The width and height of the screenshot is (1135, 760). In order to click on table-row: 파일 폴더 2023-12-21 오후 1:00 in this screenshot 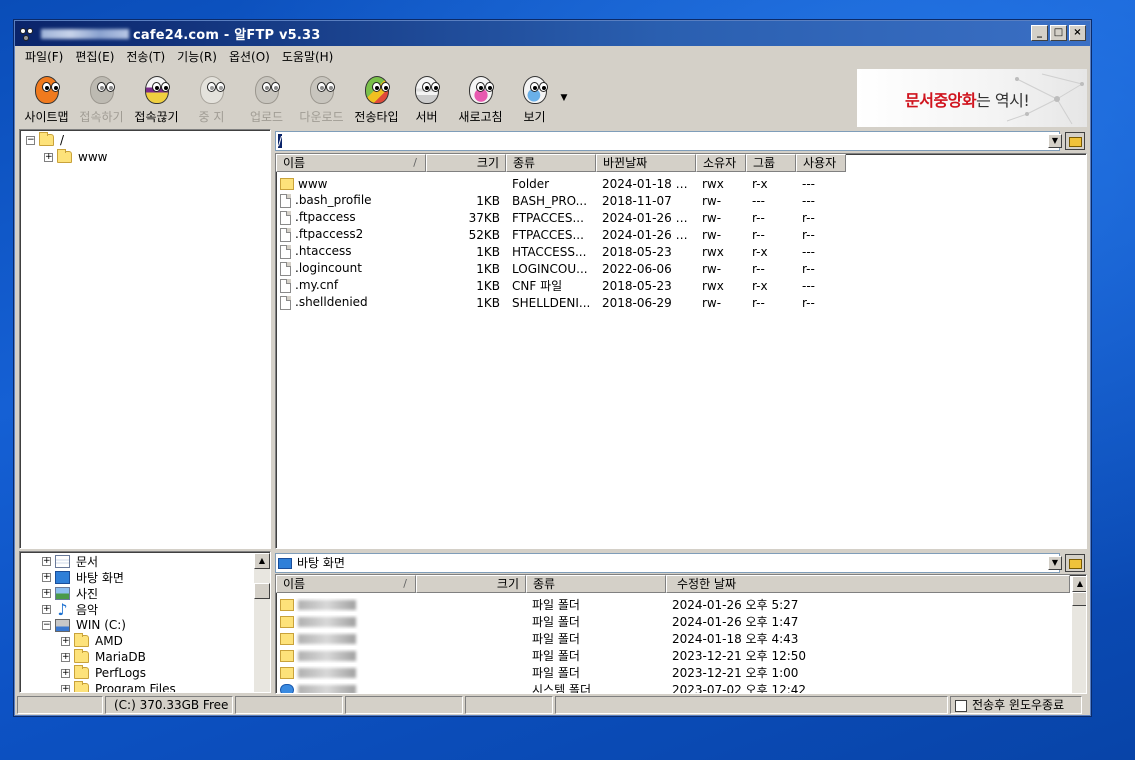, I will do `click(621, 672)`.